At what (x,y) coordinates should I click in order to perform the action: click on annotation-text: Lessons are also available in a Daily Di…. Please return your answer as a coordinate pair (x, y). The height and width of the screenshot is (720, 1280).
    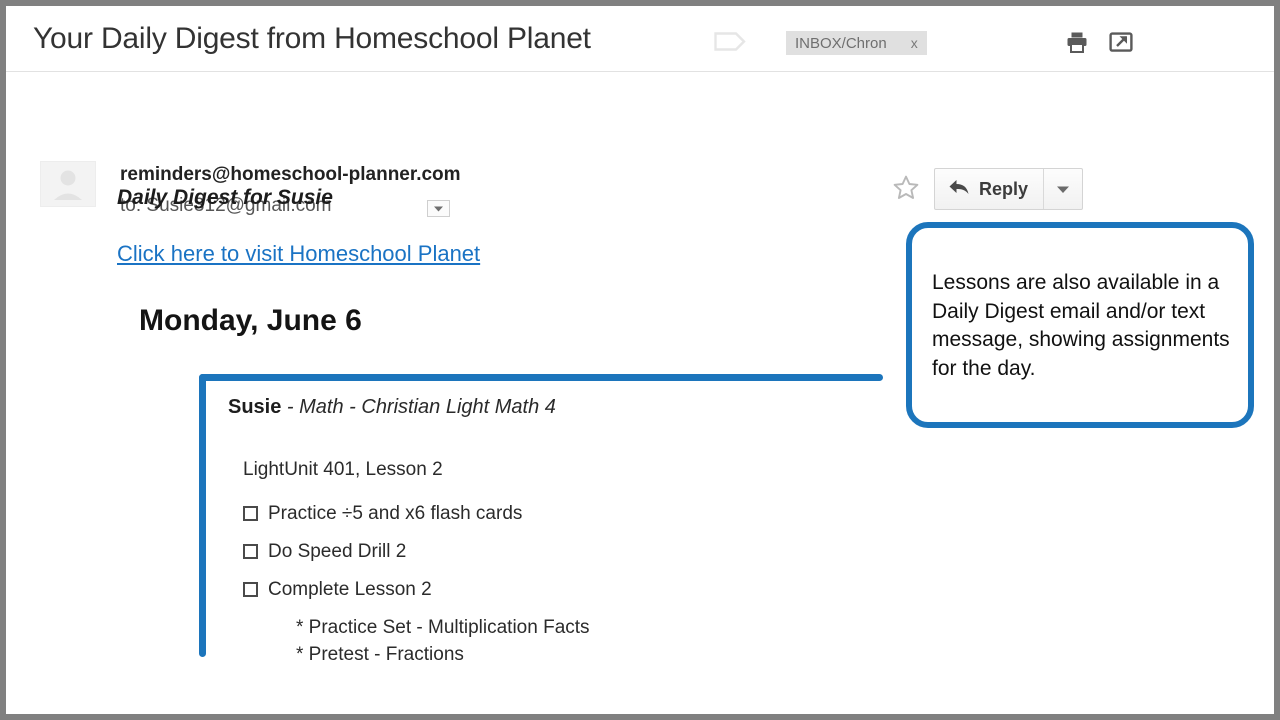
    Looking at the image, I should click on (1081, 325).